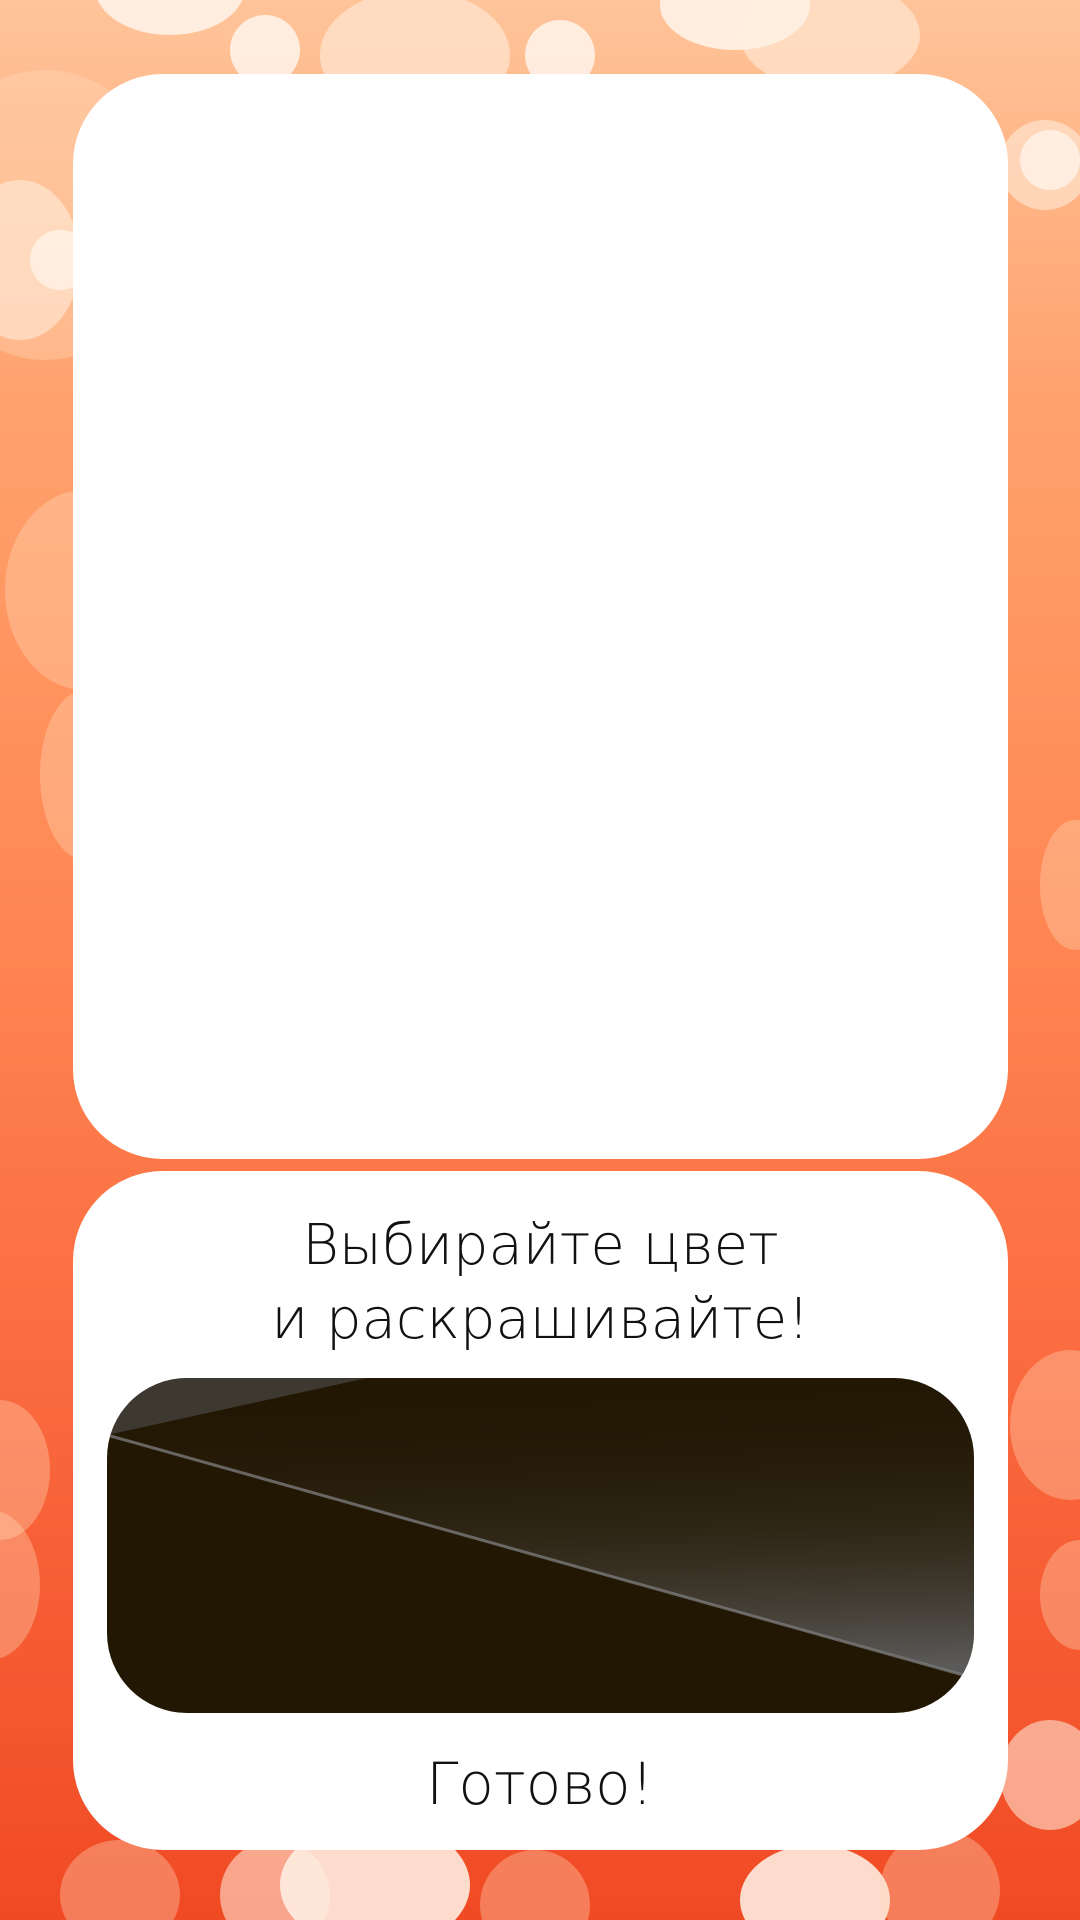  I want to click on selected-color-swatch, so click(540, 1545).